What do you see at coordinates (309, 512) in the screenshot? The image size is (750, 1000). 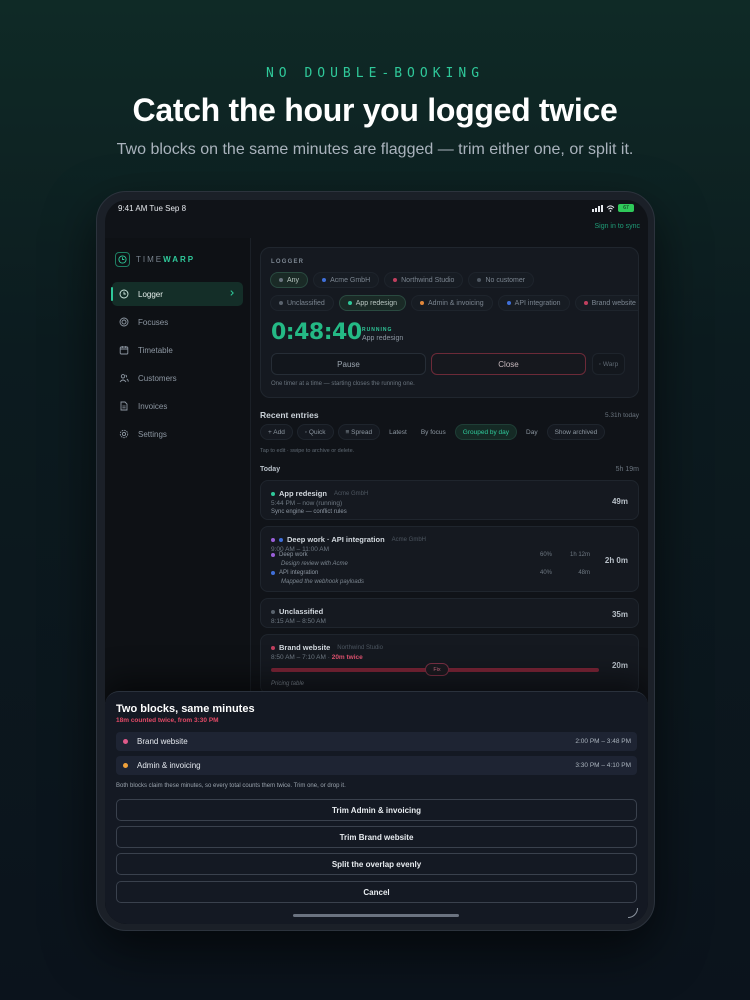 I see `entry-note: Sync engine — conflict rules` at bounding box center [309, 512].